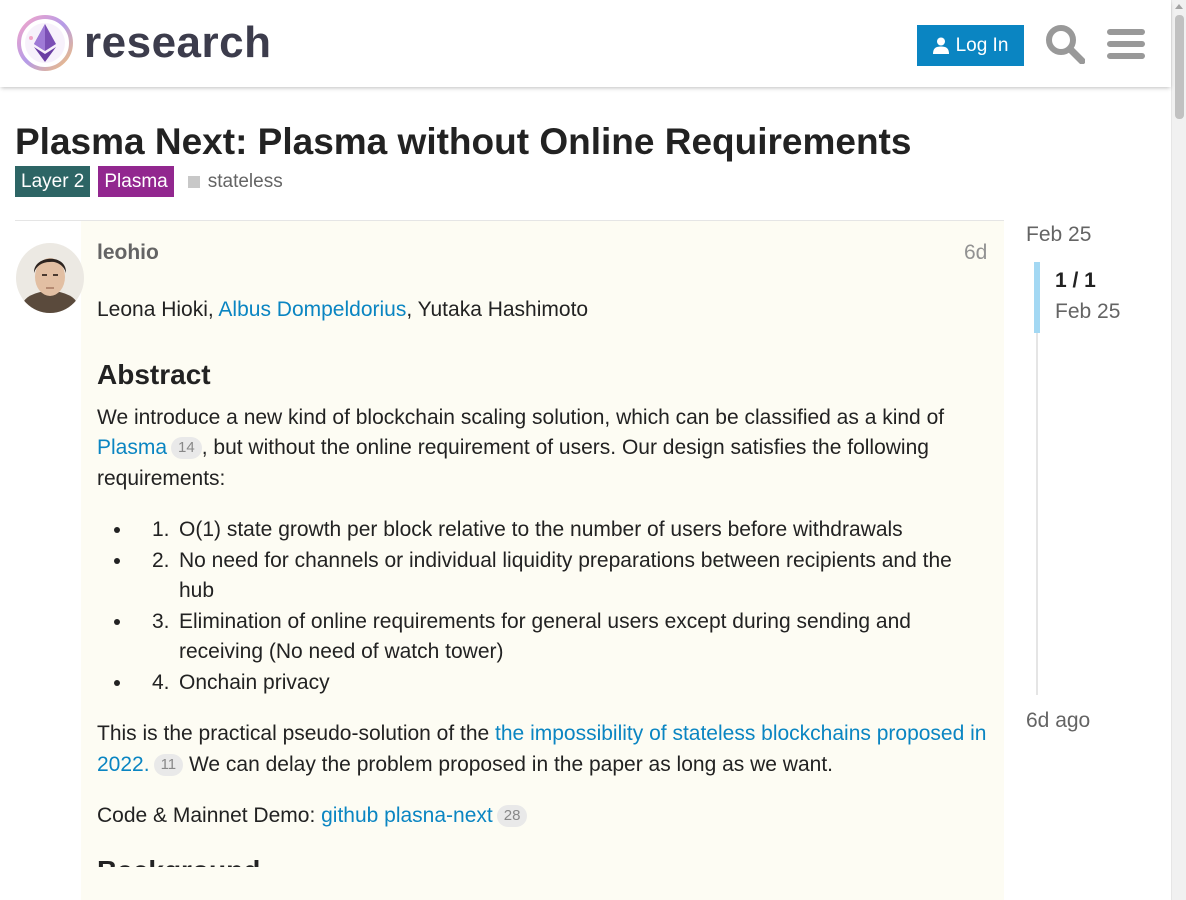 Image resolution: width=1186 pixels, height=900 pixels. What do you see at coordinates (497, 309) in the screenshot?
I see `authors-text-2: , Yutaka Hashimoto` at bounding box center [497, 309].